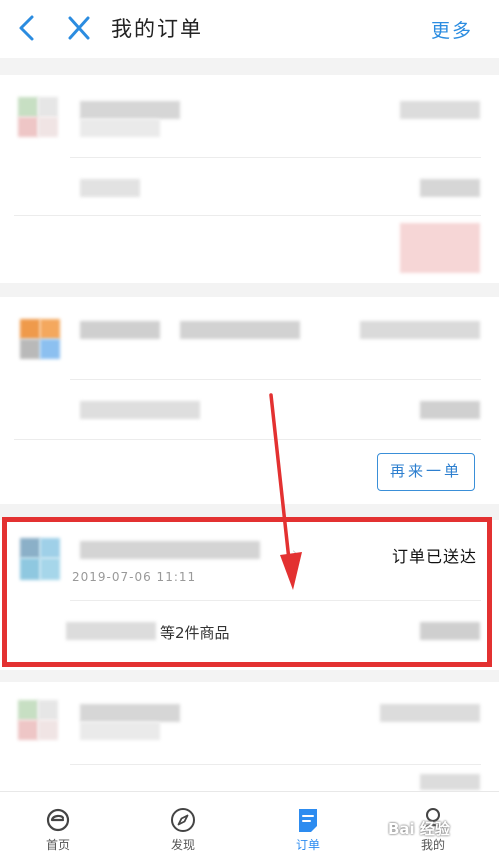 The width and height of the screenshot is (499, 861). I want to click on chevron-left-icon, so click(27, 28).